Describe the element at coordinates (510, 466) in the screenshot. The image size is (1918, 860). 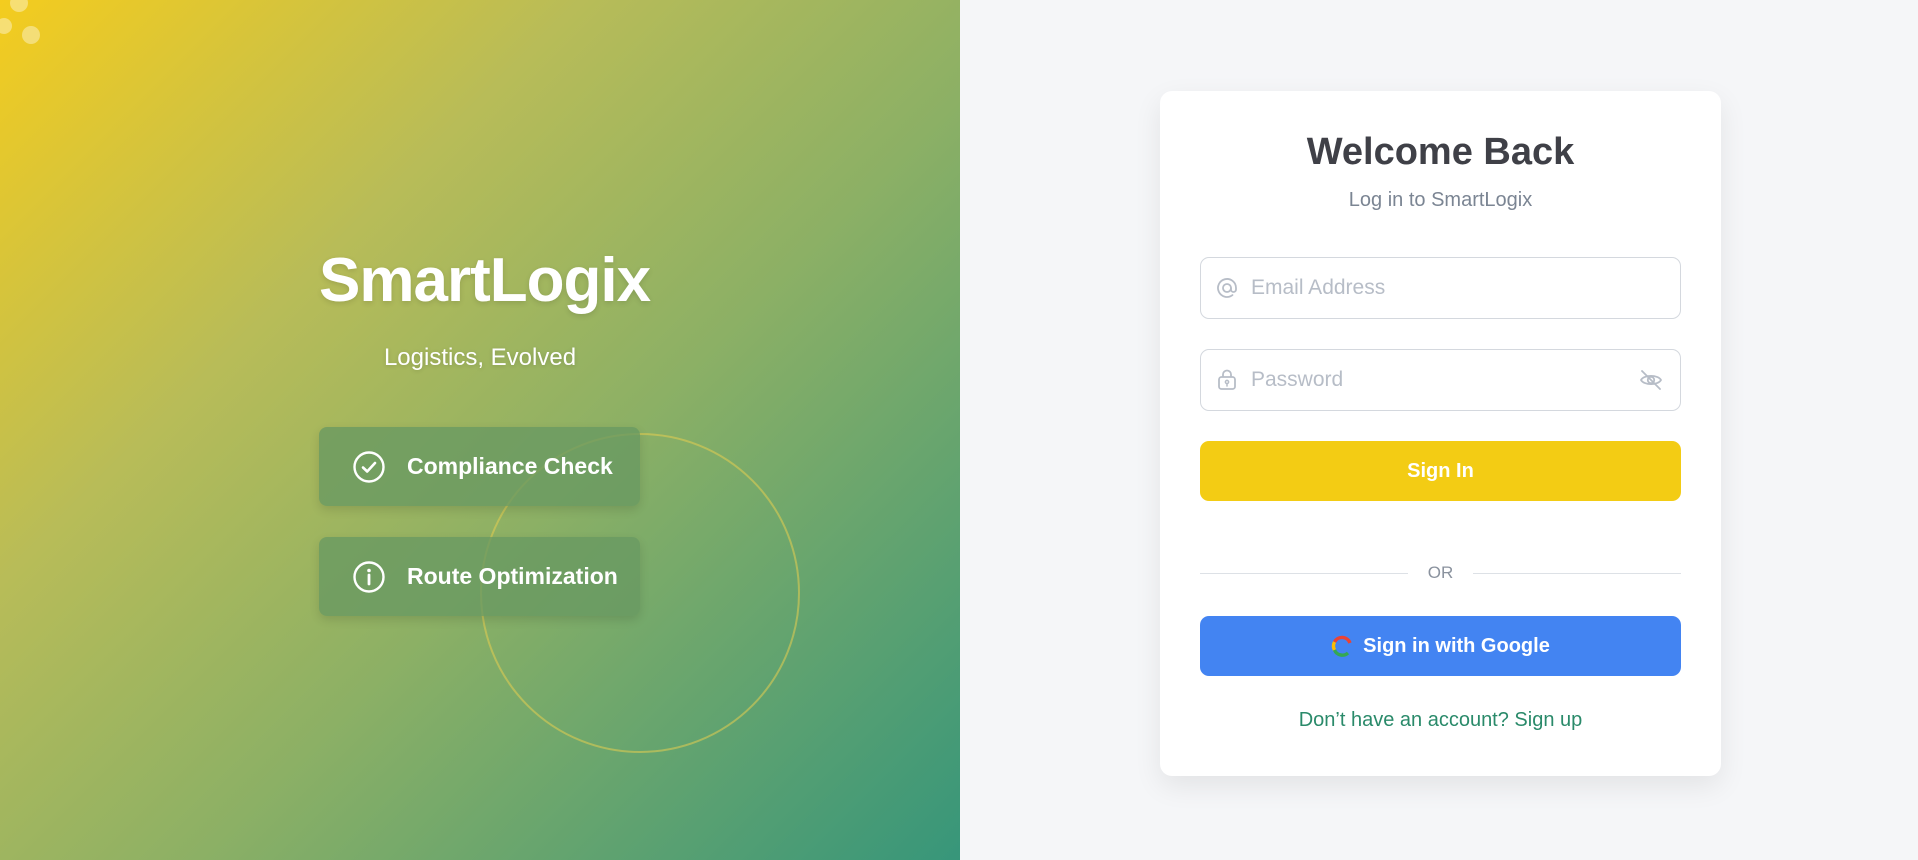
I see `feature-label: Compliance Check` at that location.